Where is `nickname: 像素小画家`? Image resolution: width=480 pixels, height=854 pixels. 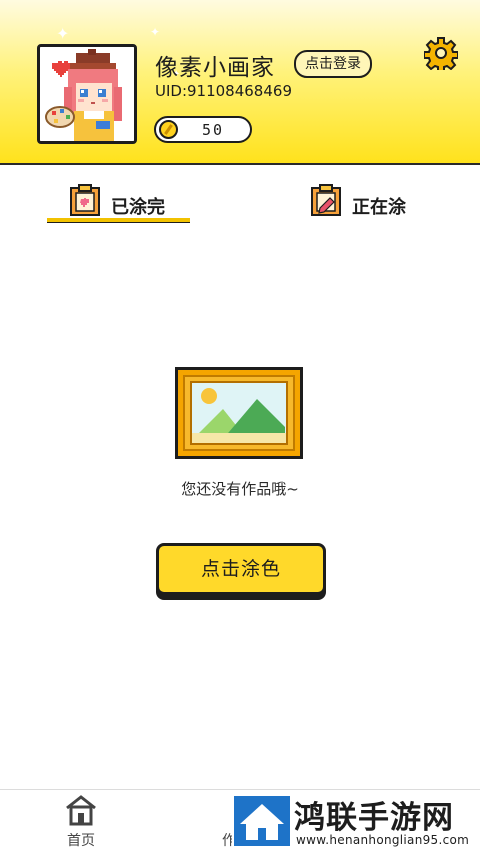
nickname: 像素小画家 is located at coordinates (215, 68).